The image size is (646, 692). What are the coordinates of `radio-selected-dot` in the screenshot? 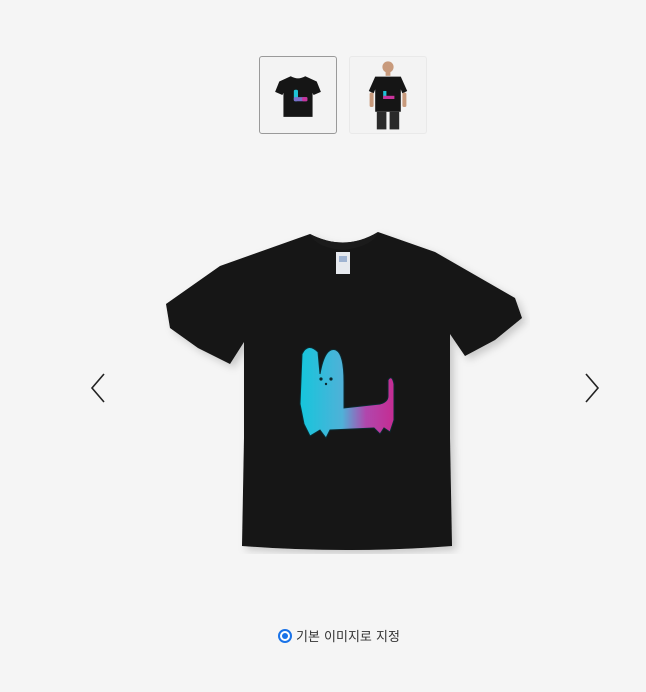 It's located at (285, 635).